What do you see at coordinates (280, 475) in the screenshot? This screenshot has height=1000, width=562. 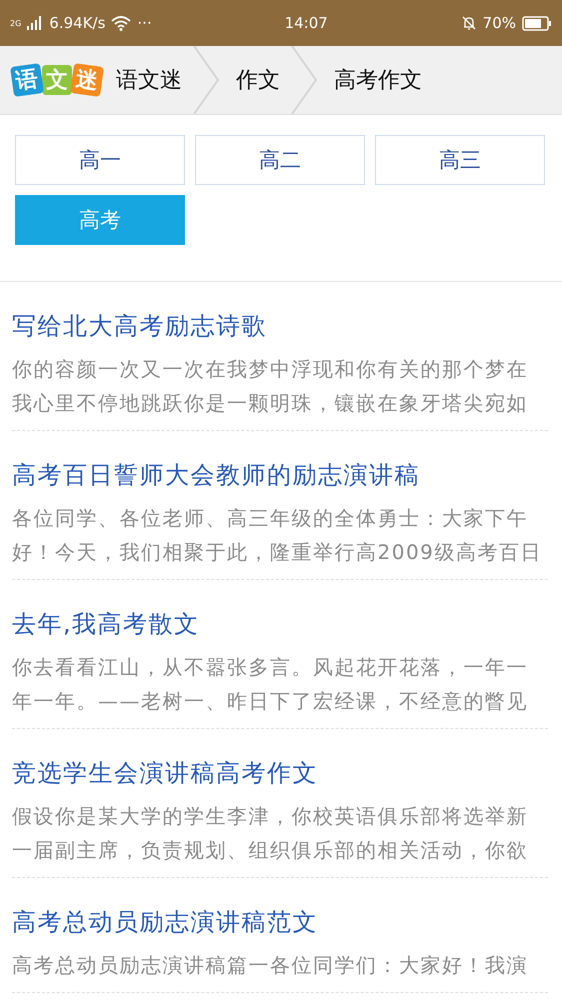 I see `article-title: 高考百日誓师大会教师的励志演讲稿` at bounding box center [280, 475].